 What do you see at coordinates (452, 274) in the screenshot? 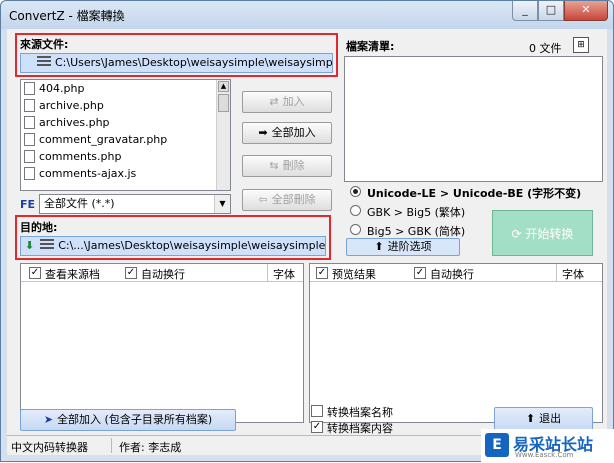
I see `right-auto-wrap-label: 自动换行` at bounding box center [452, 274].